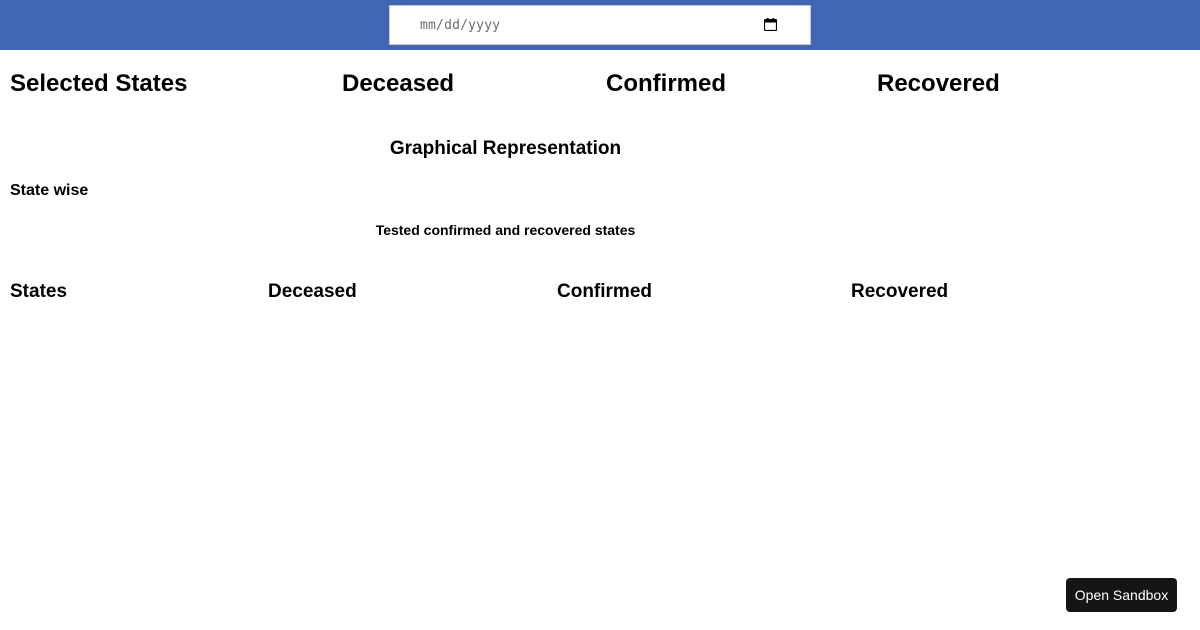 This screenshot has height=630, width=1200. I want to click on graph-section-title: Graphical Representation, so click(505, 148).